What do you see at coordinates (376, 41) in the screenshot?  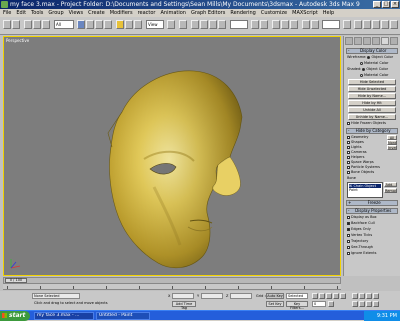 I see `tab-motion` at bounding box center [376, 41].